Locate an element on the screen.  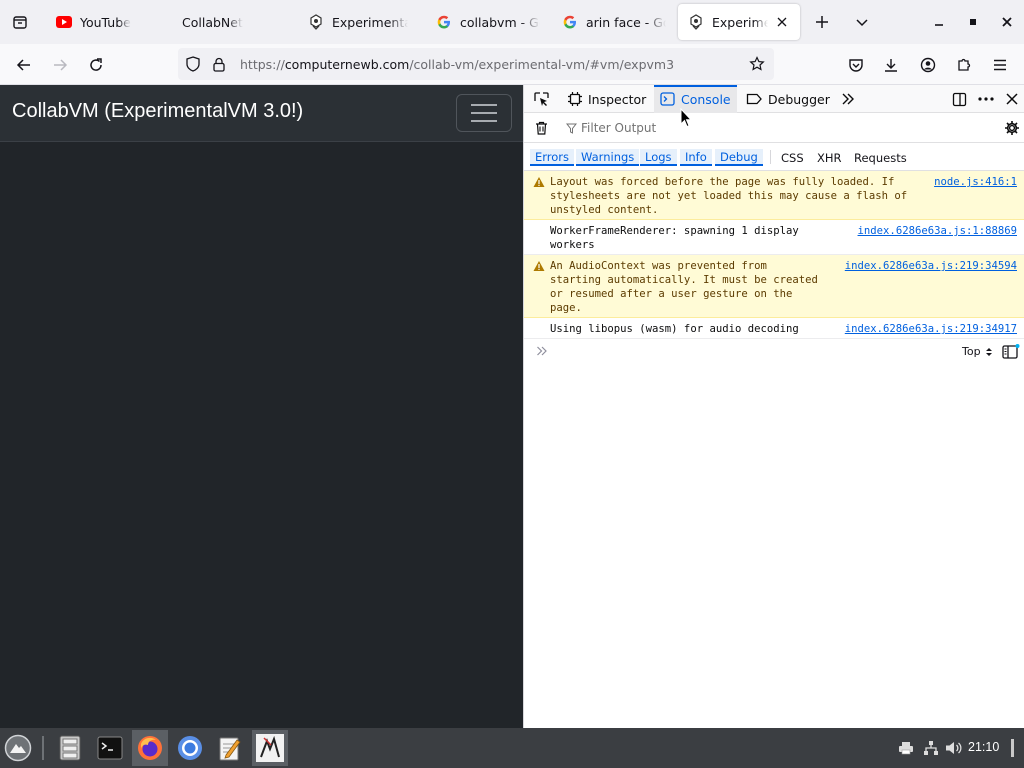
debugger-icon is located at coordinates (754, 99).